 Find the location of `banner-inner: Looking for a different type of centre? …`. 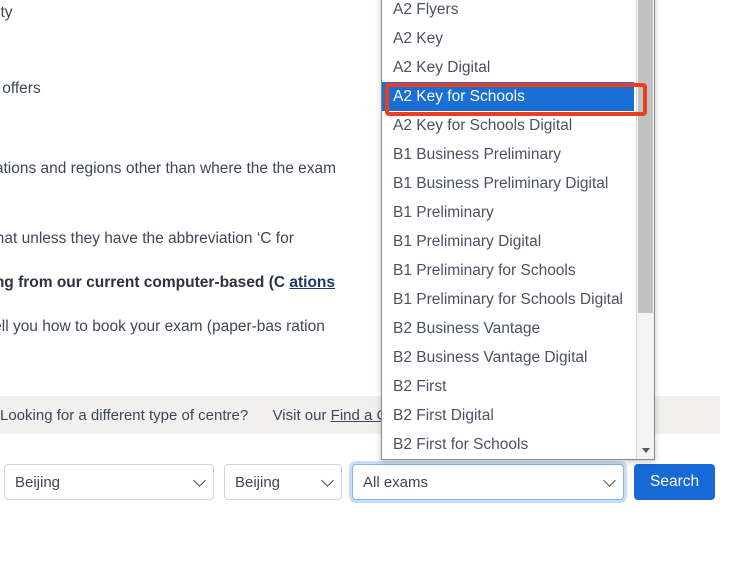

banner-inner: Looking for a different type of centre? … is located at coordinates (198, 415).